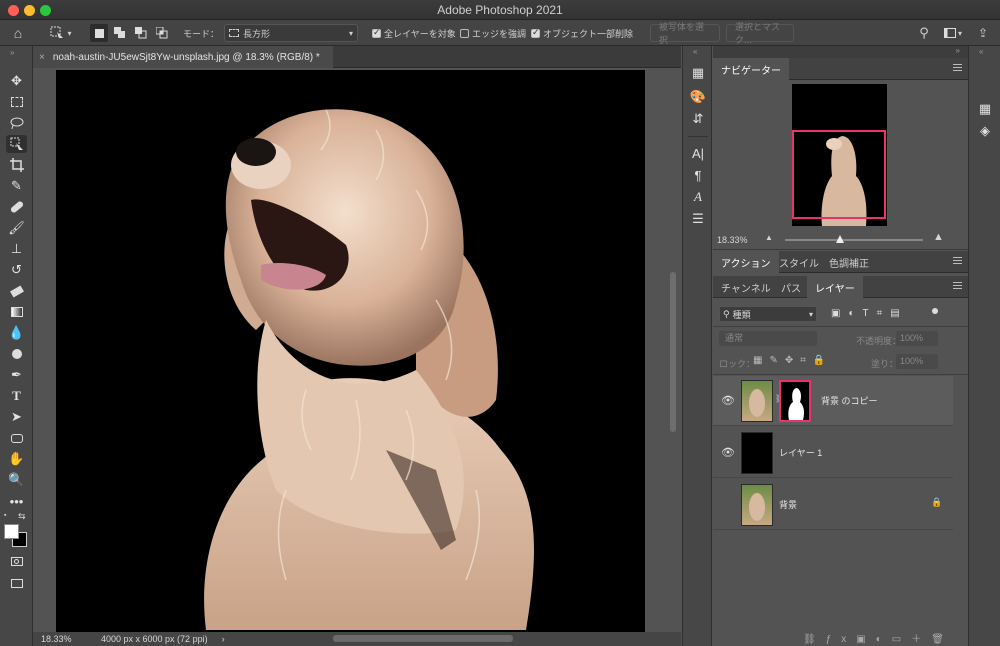 This screenshot has height=646, width=1000. Describe the element at coordinates (698, 175) in the screenshot. I see `paragraph-panel-icon: ¶` at that location.